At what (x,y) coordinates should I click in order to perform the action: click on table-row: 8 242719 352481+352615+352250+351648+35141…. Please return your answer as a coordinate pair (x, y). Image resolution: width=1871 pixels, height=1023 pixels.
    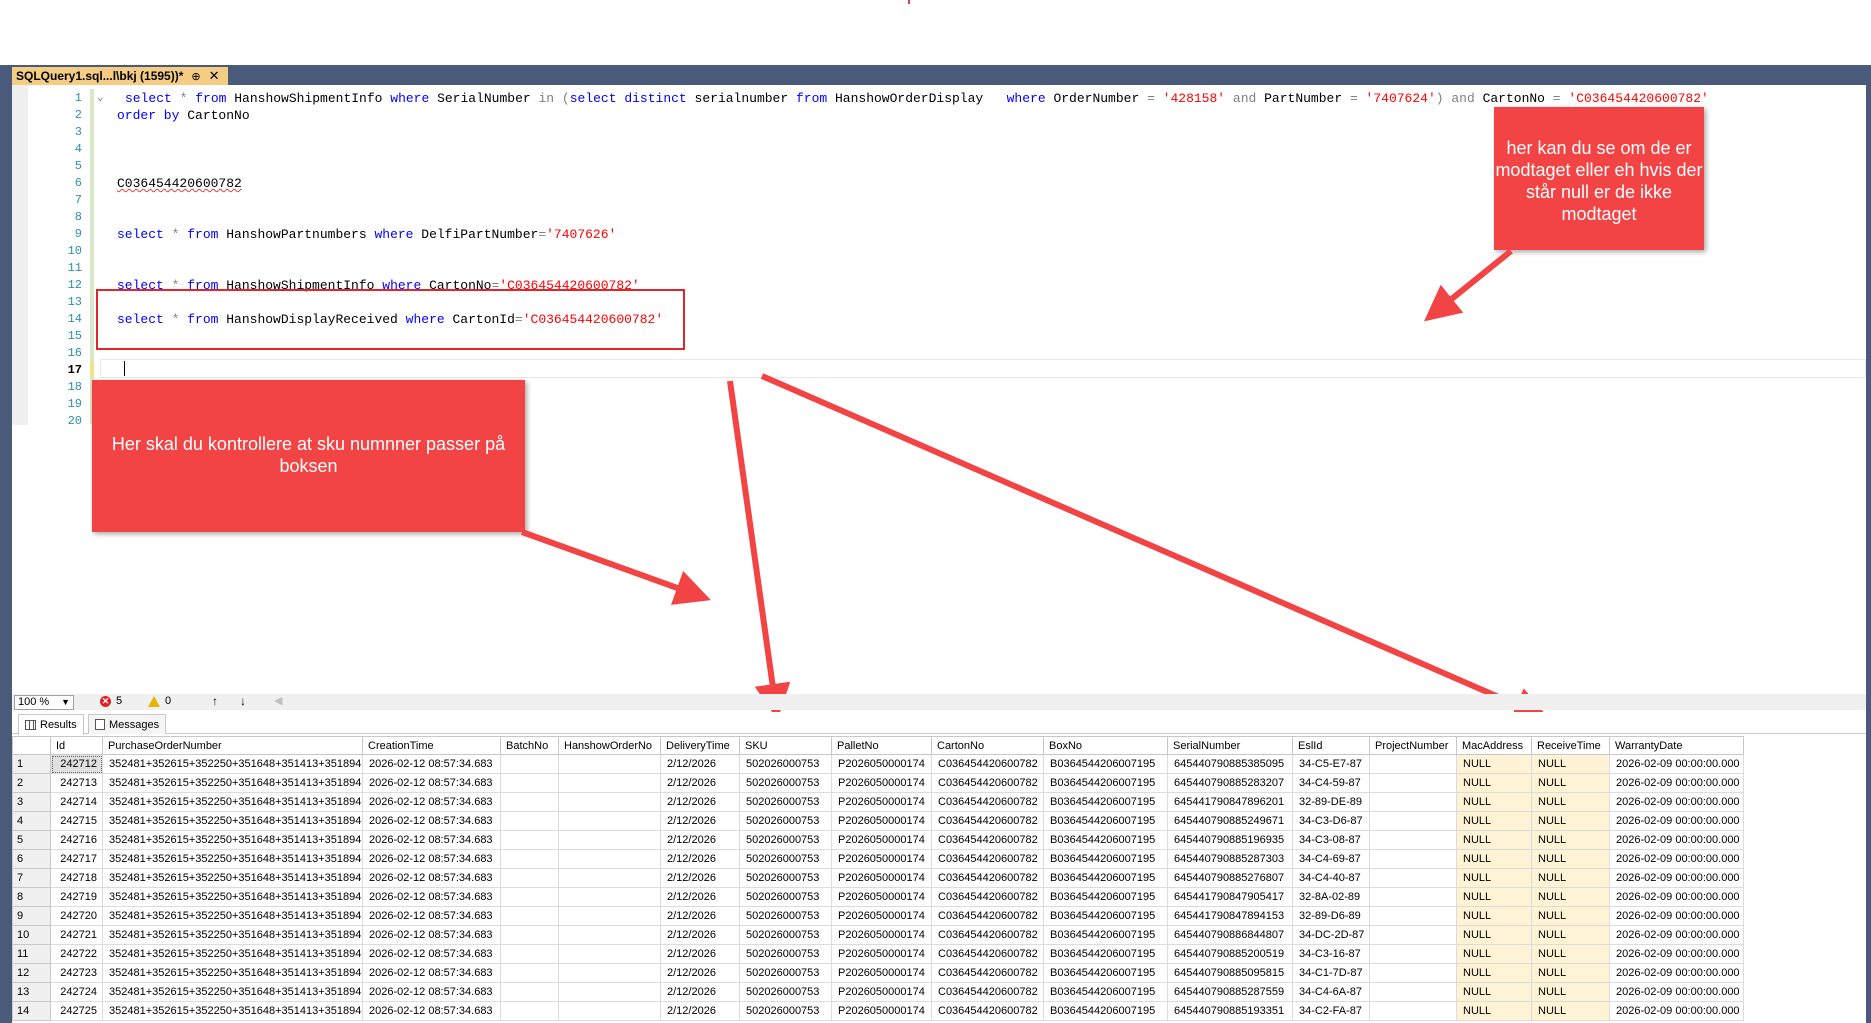
    Looking at the image, I should click on (878, 897).